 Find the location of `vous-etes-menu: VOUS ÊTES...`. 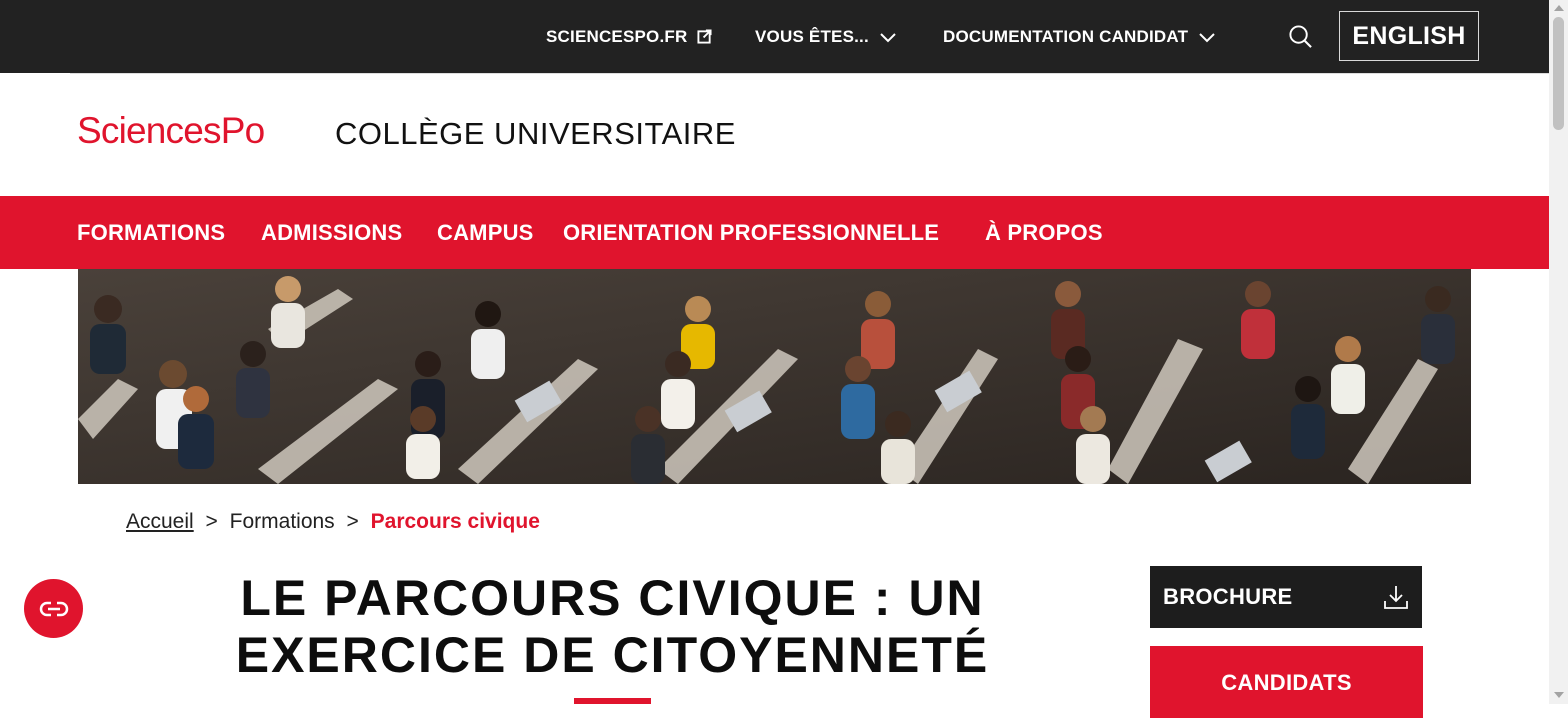

vous-etes-menu: VOUS ÊTES... is located at coordinates (826, 36).